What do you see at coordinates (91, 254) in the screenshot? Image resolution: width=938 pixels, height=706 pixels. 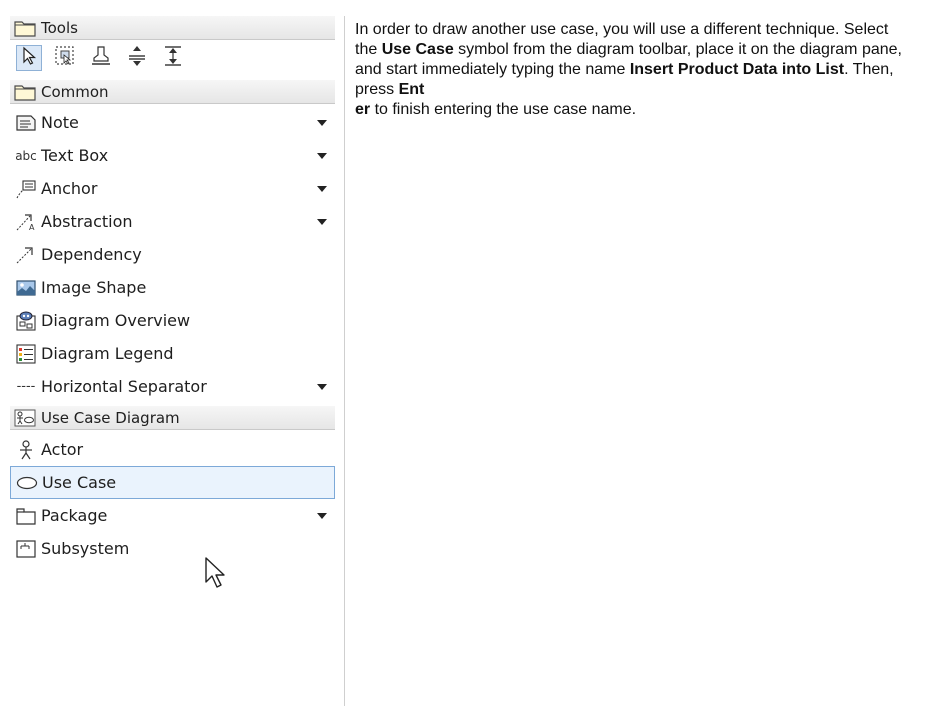 I see `palette-item-label: Dependency` at bounding box center [91, 254].